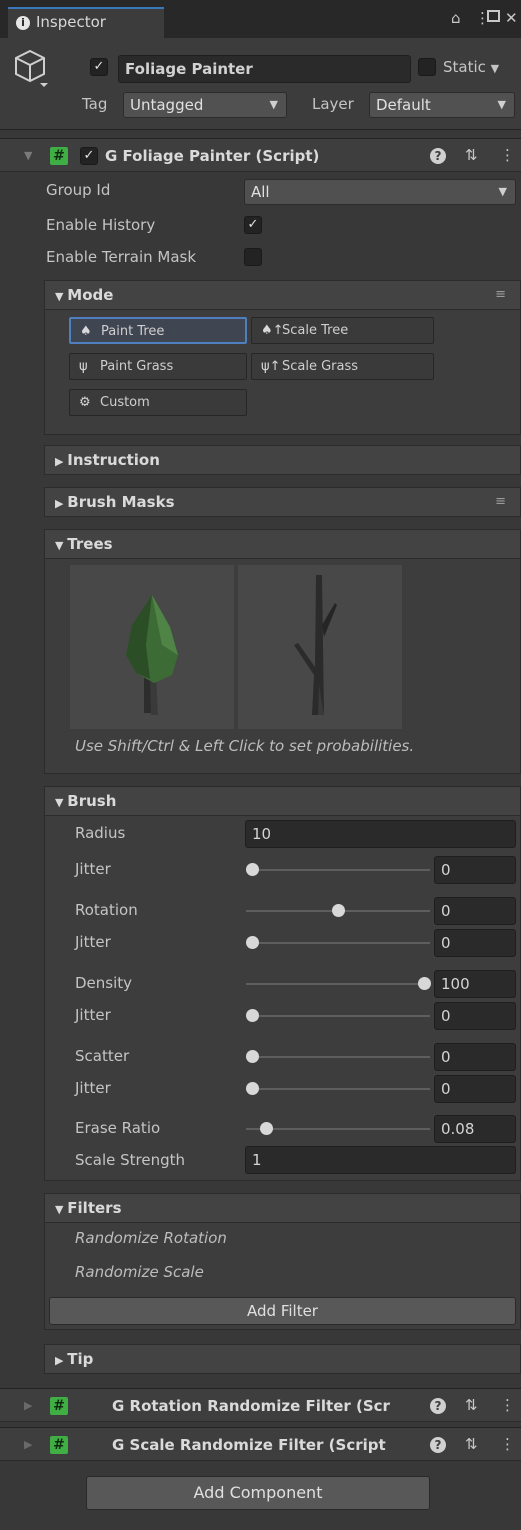 The image size is (521, 1530). Describe the element at coordinates (253, 257) in the screenshot. I see `enable-terrain-mask-checkbox` at that location.